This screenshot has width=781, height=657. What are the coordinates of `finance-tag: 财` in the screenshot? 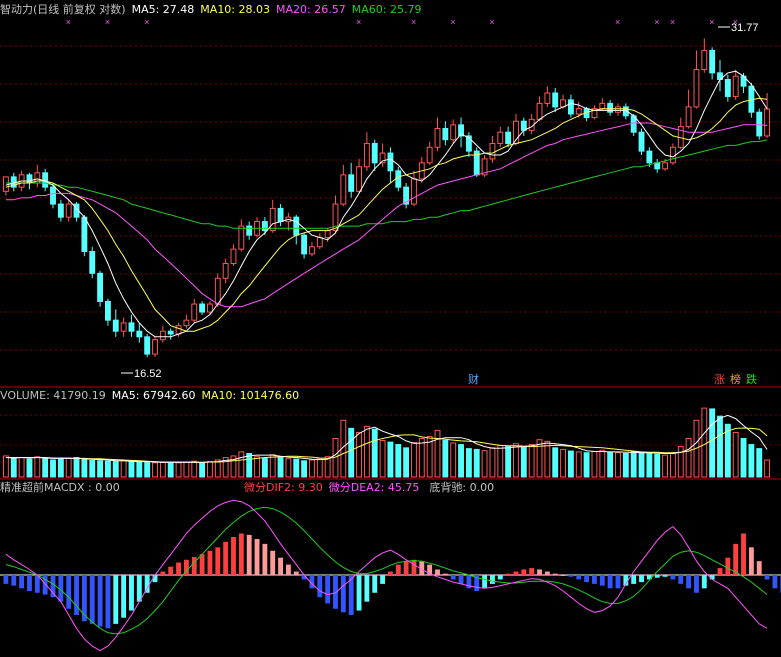 It's located at (474, 379).